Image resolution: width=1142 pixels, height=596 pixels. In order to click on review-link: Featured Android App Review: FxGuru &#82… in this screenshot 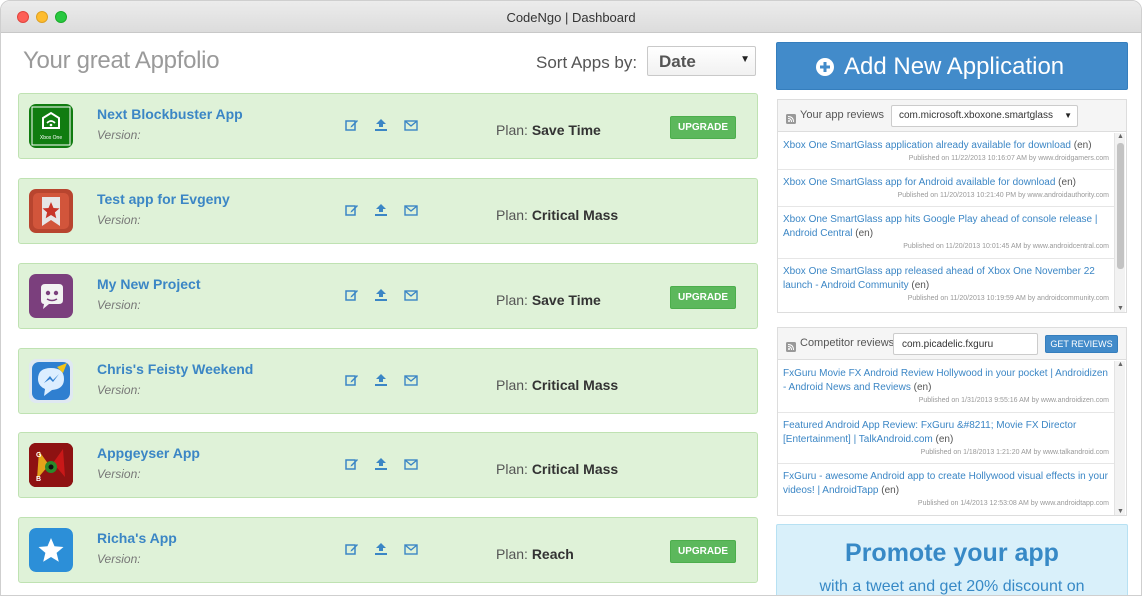, I will do `click(946, 433)`.